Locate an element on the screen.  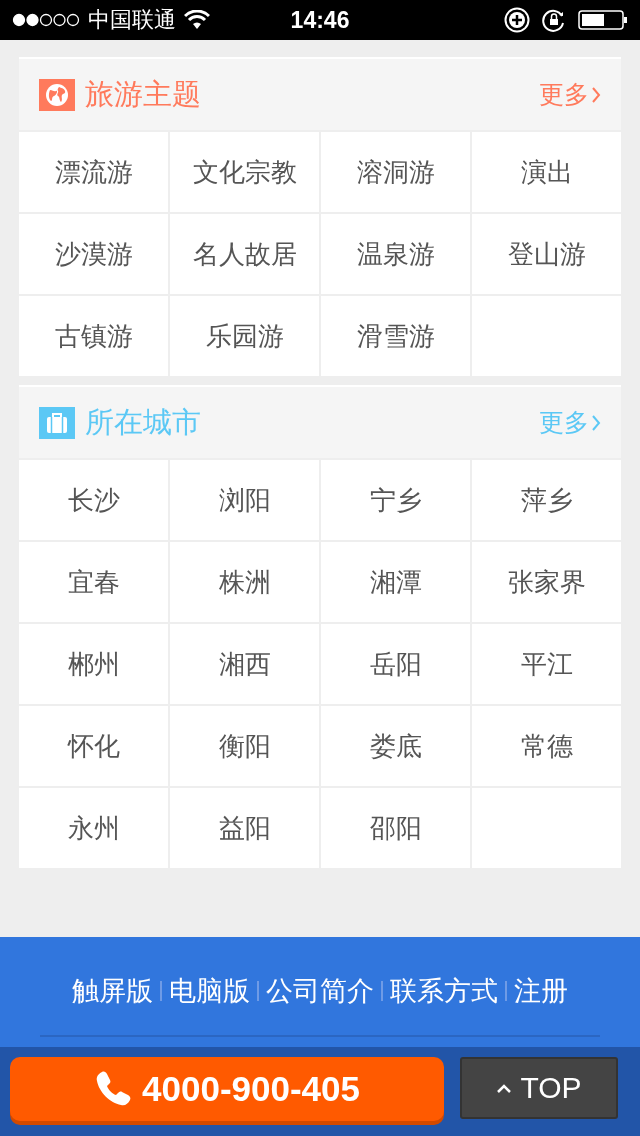
battery-icon is located at coordinates (603, 20).